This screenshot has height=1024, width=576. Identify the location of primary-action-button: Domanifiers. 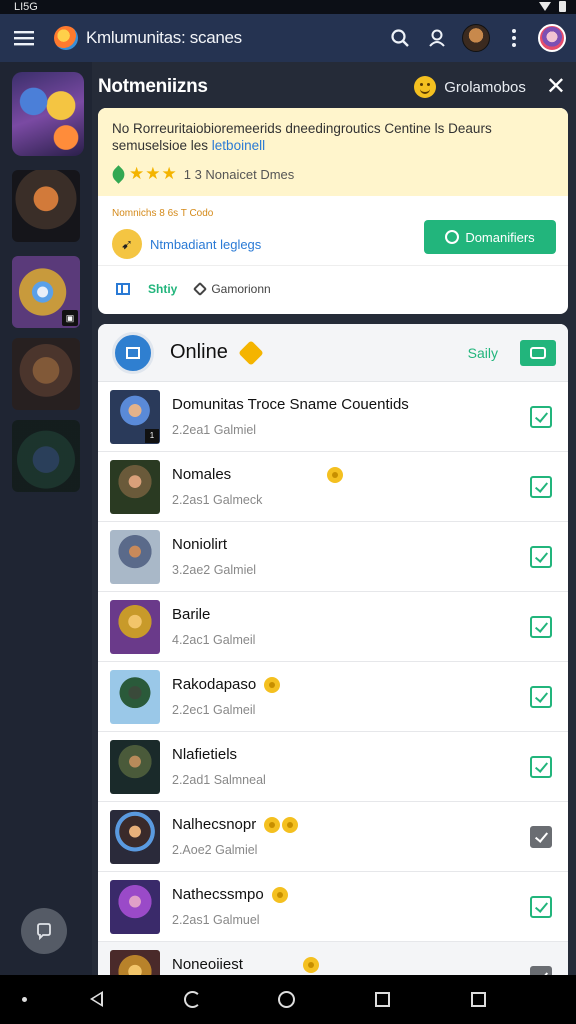
(490, 237).